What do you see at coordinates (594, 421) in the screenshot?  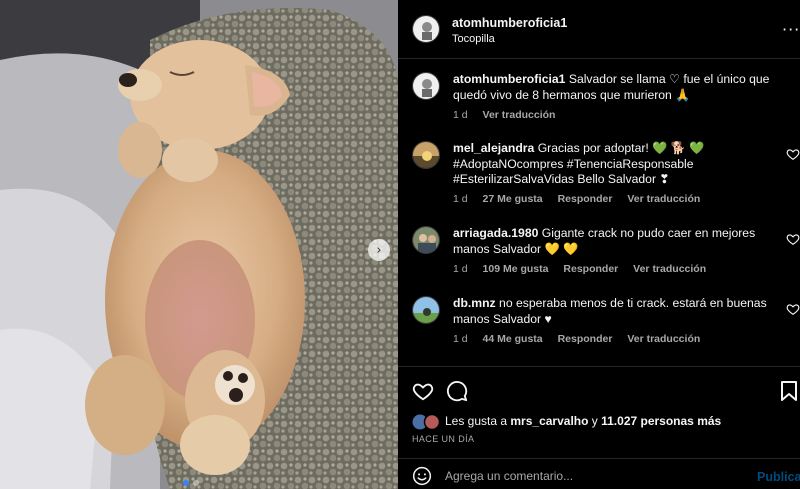 I see `likes-connector: y` at bounding box center [594, 421].